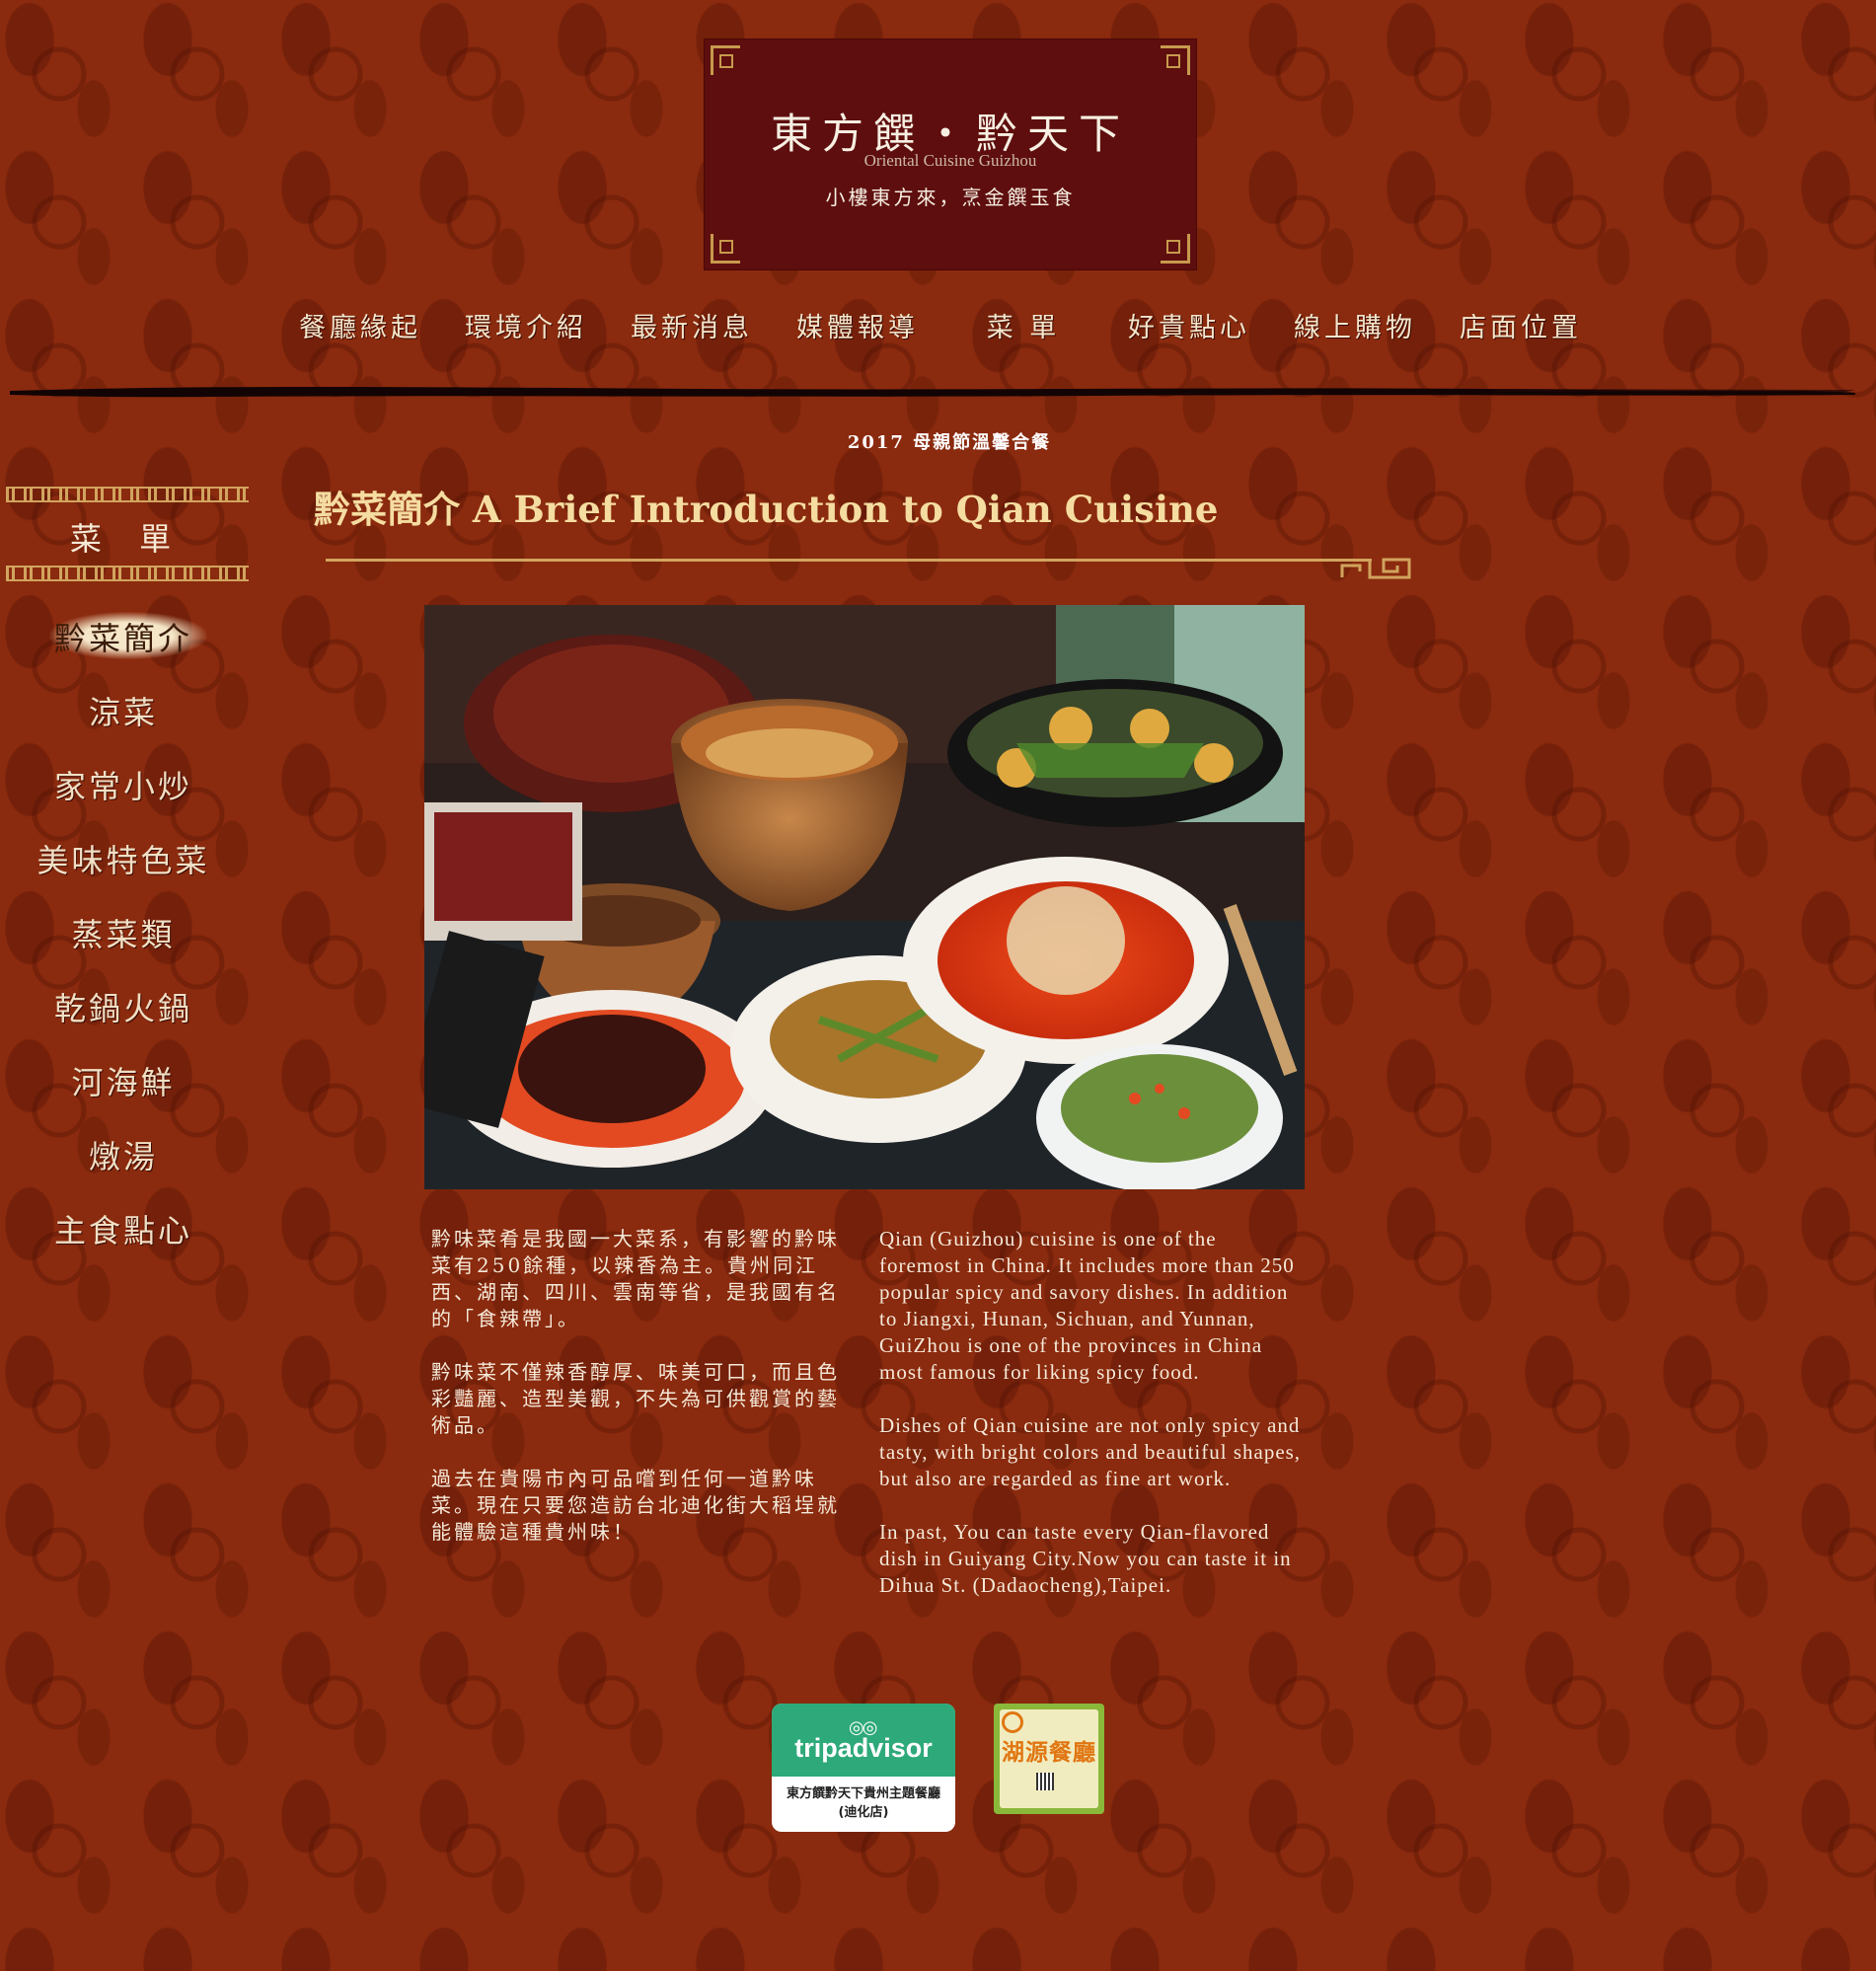  I want to click on brand-slogan: 小樓東方來，烹金饌玉食, so click(950, 198).